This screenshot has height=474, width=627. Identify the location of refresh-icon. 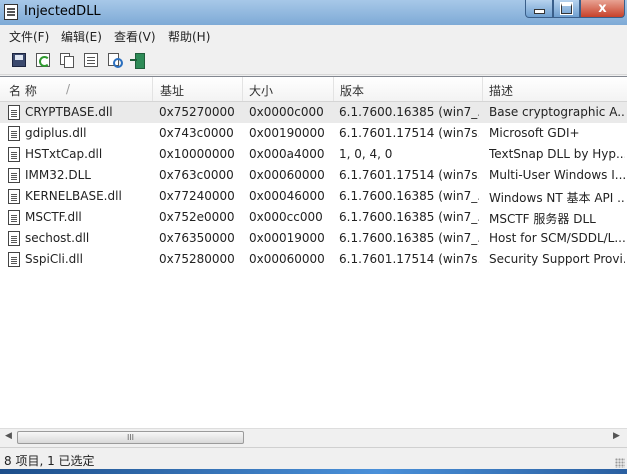
(43, 60).